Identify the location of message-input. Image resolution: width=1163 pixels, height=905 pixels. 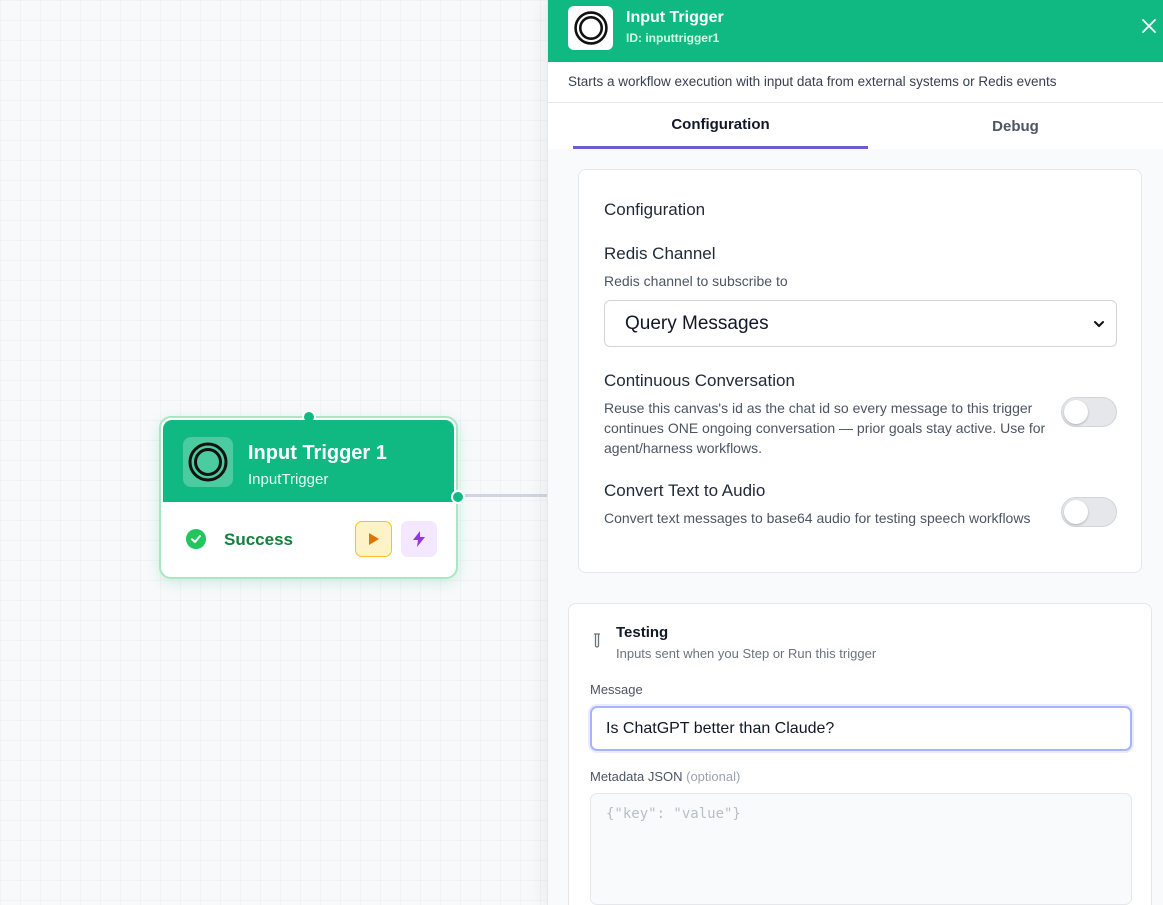
(861, 728).